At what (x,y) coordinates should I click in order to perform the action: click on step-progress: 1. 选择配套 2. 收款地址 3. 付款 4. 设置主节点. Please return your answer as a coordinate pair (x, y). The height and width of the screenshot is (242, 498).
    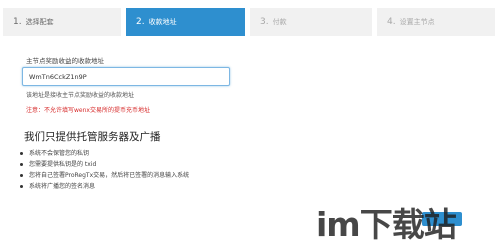
    Looking at the image, I should click on (249, 22).